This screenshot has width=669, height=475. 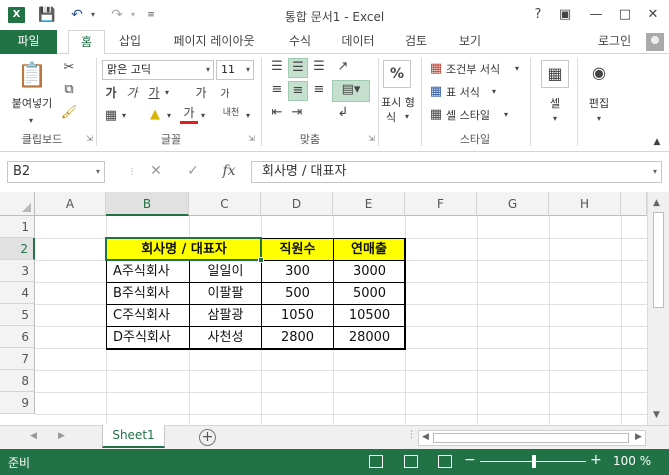 I want to click on tab-formulas: 수식, so click(x=300, y=42).